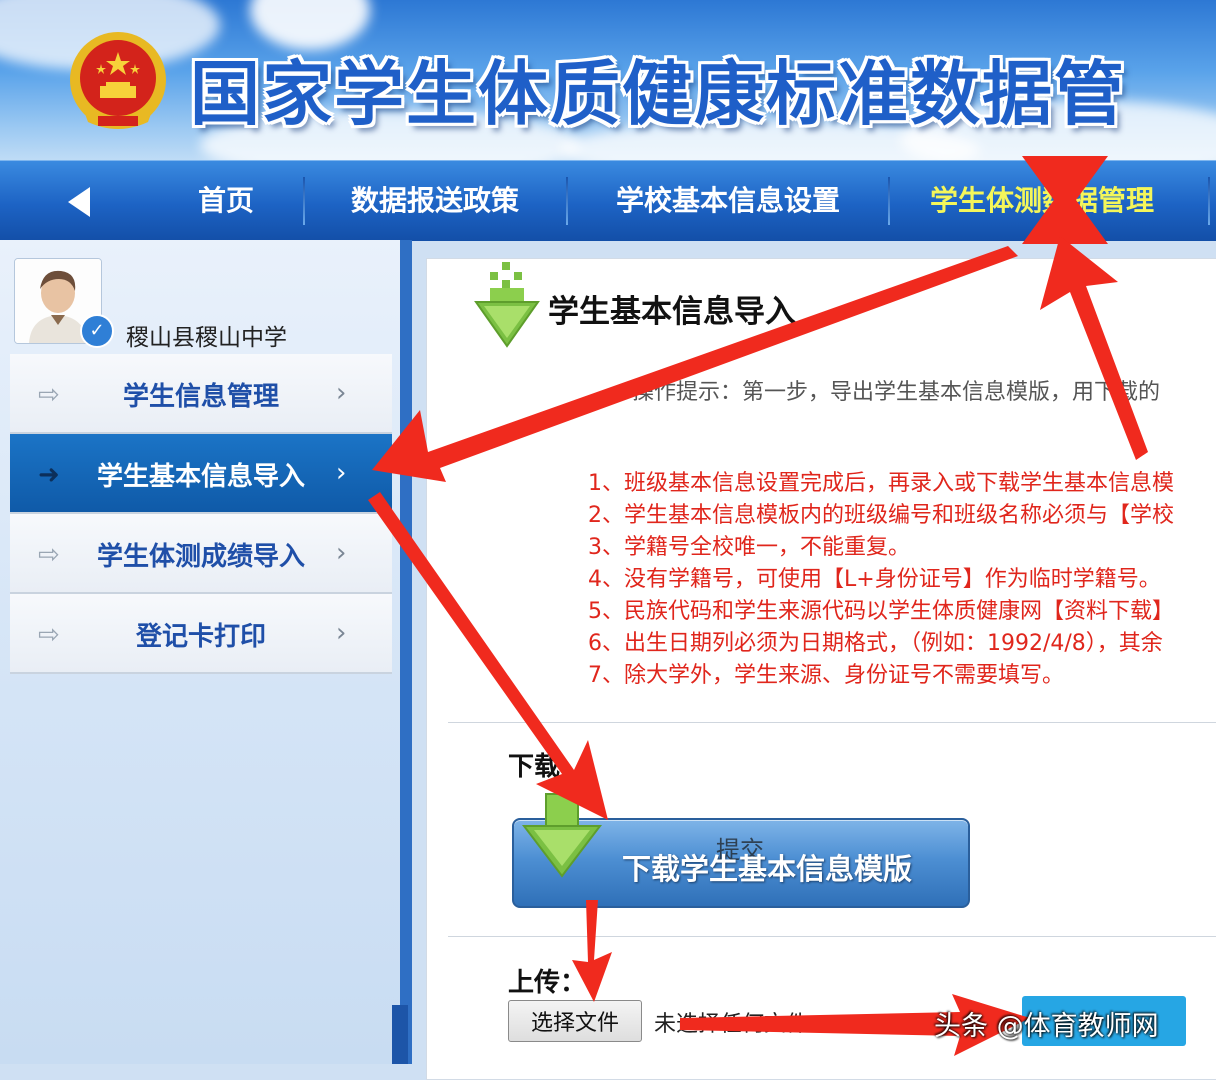 The width and height of the screenshot is (1216, 1080). What do you see at coordinates (200, 477) in the screenshot?
I see `sidebar-item-label: 学生基本信息导入` at bounding box center [200, 477].